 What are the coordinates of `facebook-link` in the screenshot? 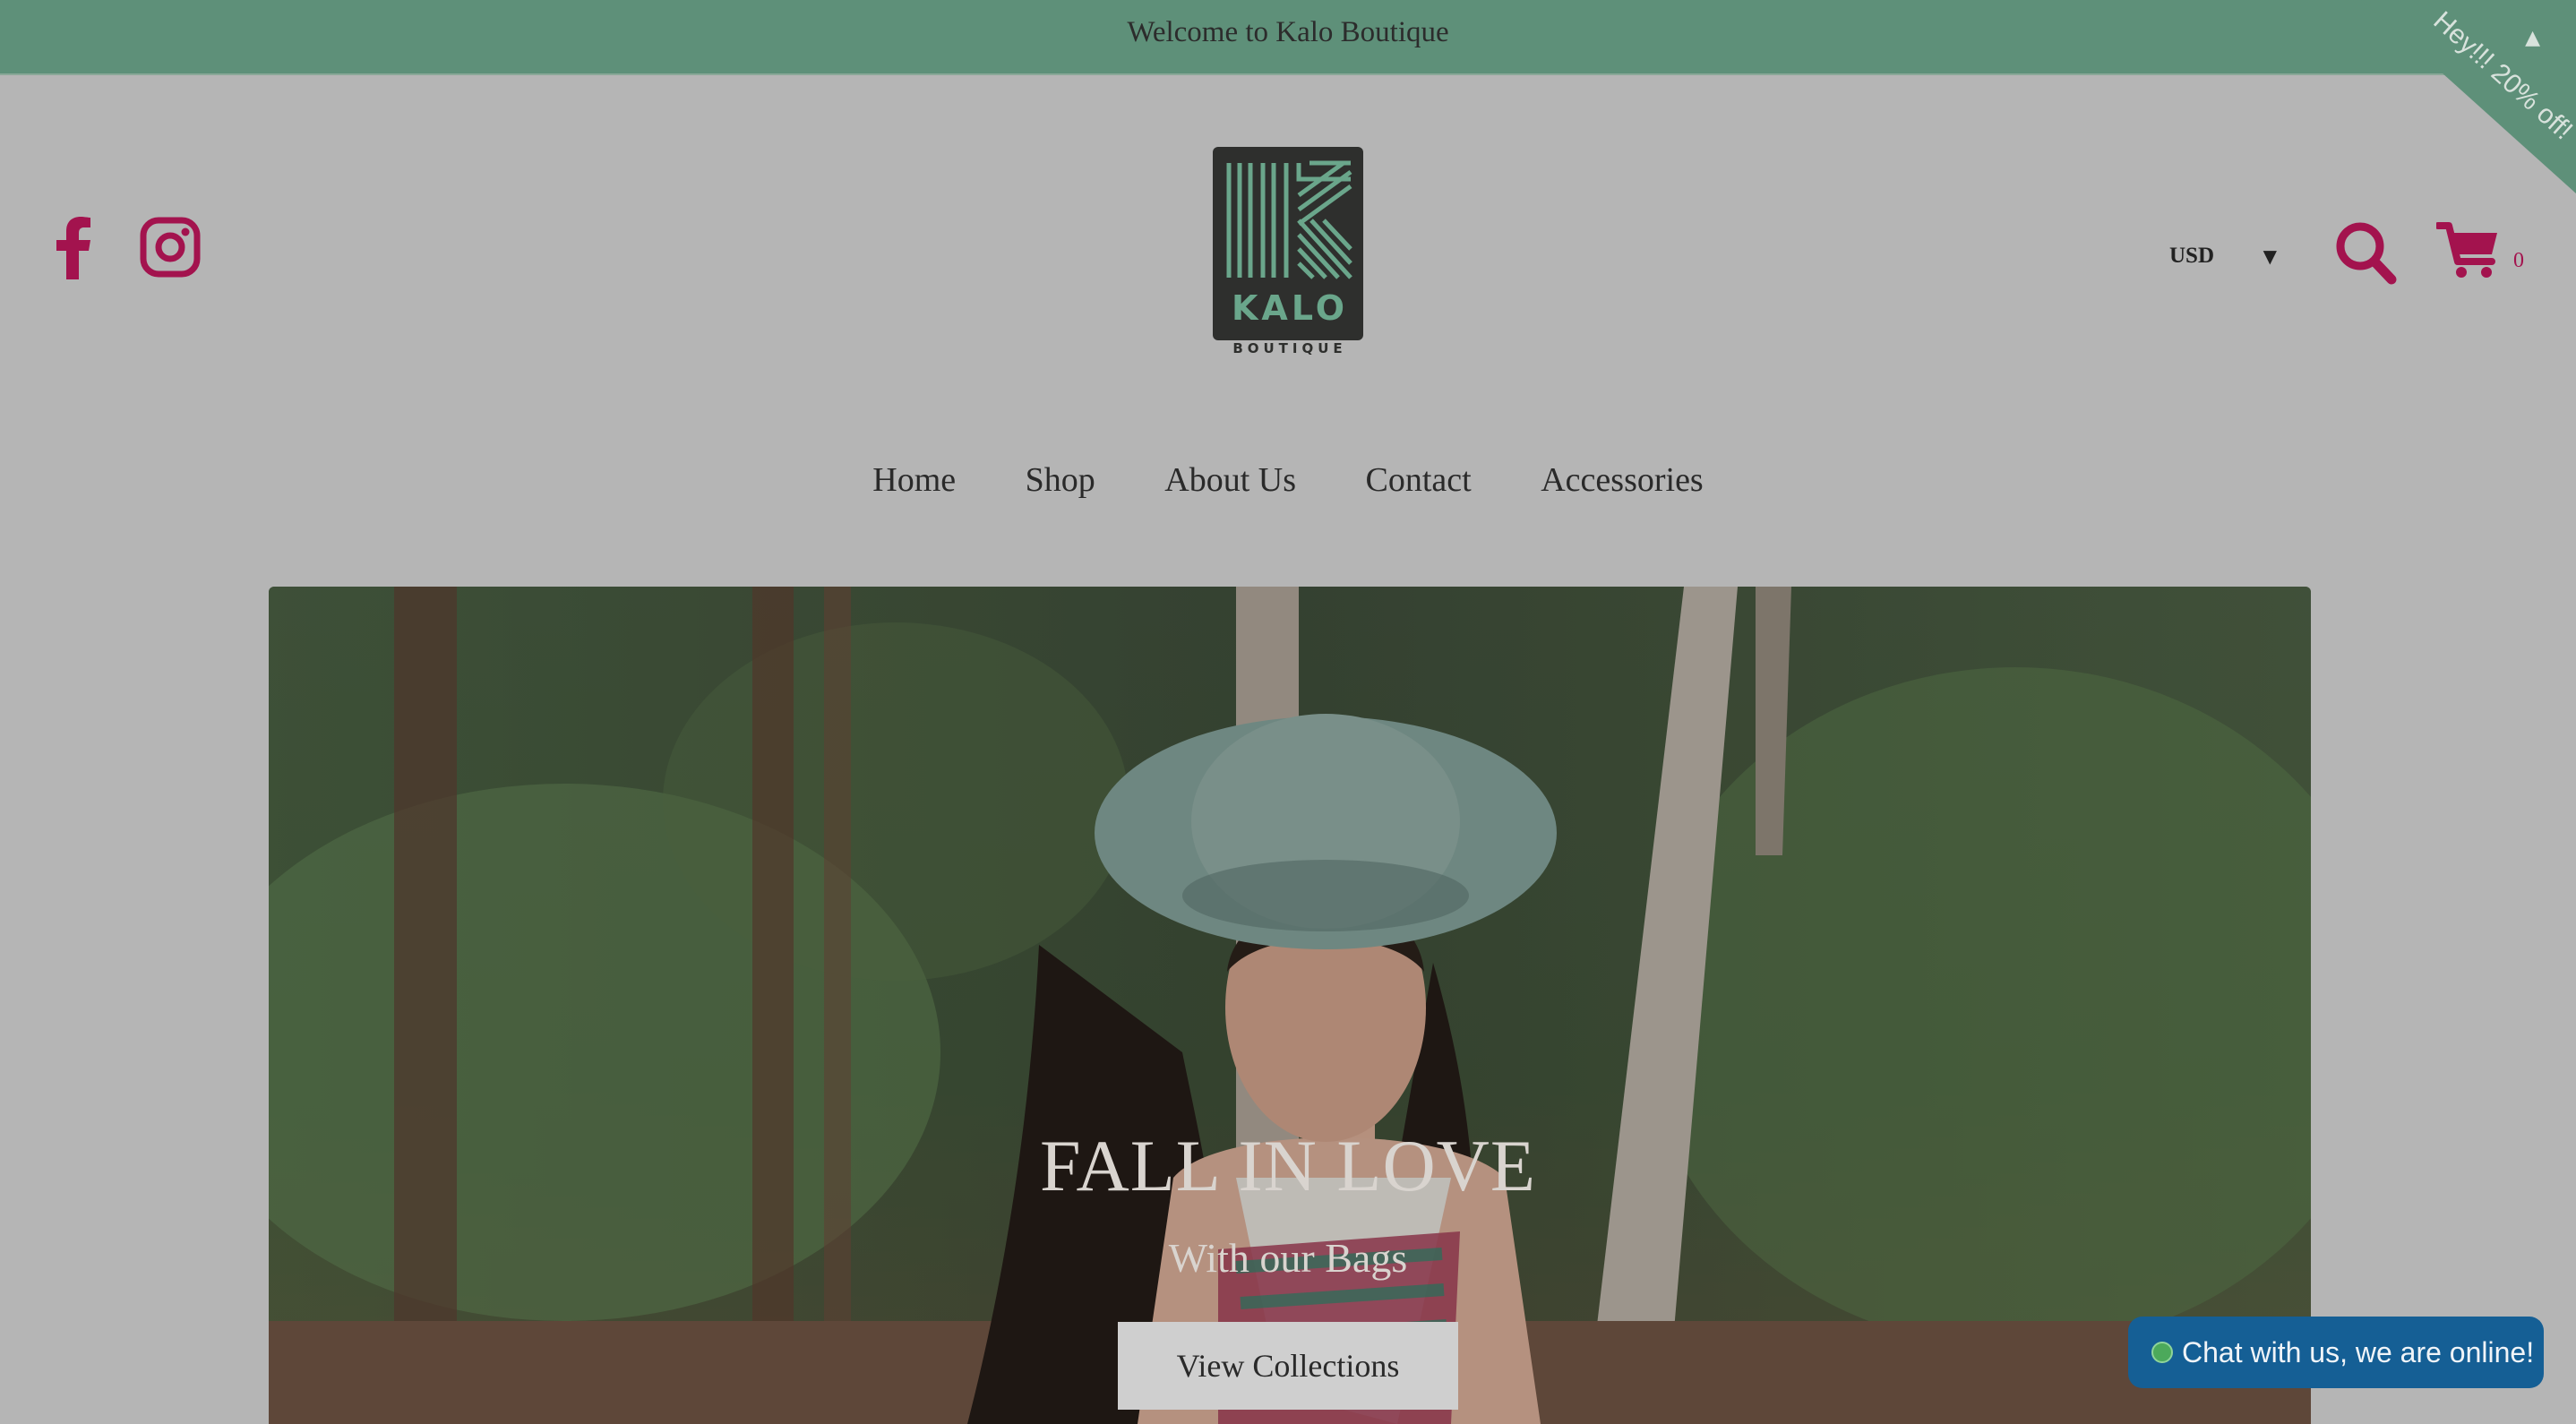 It's located at (73, 248).